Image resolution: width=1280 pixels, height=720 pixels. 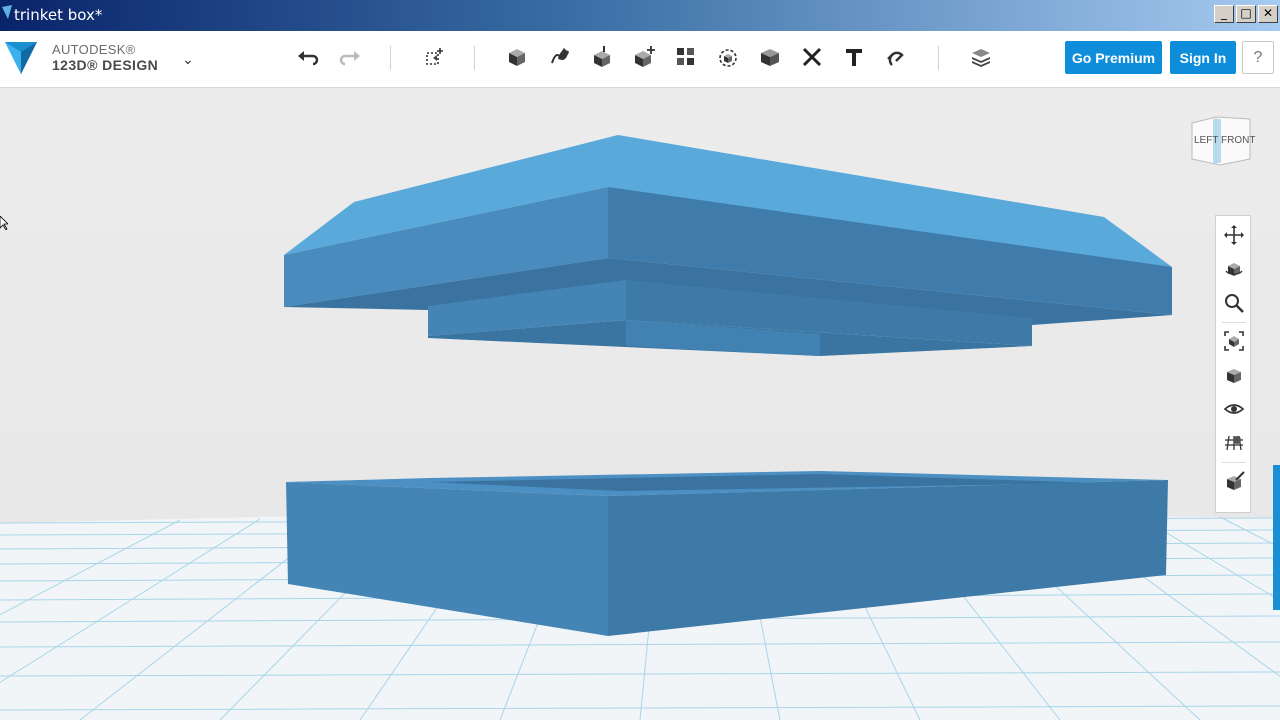 I want to click on maximize-button: □, so click(x=1246, y=14).